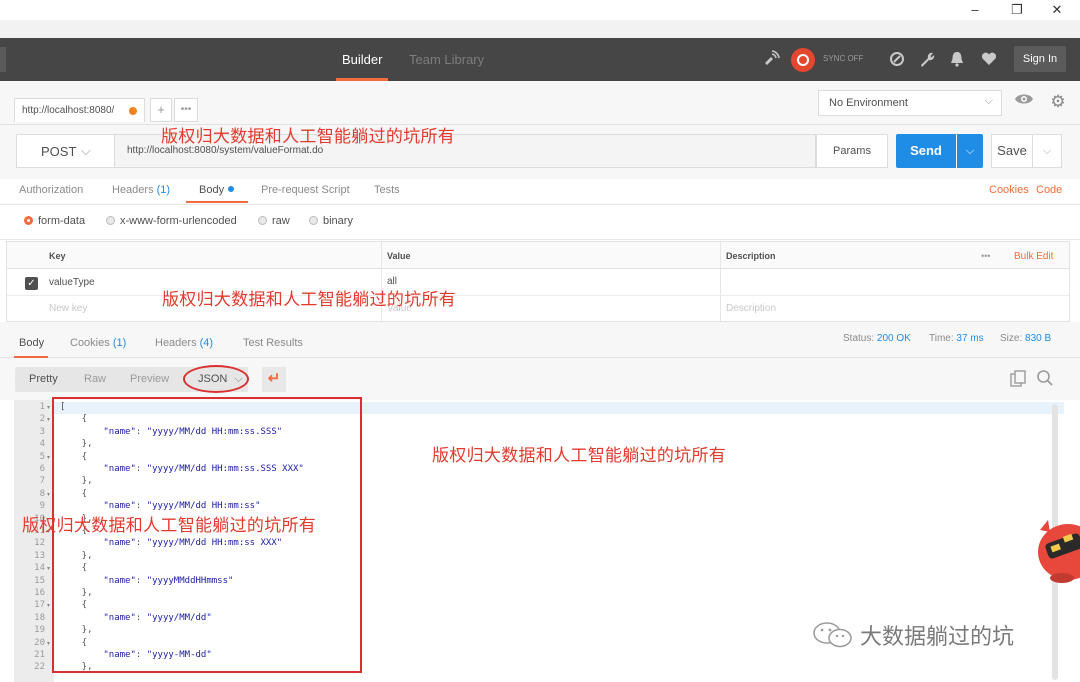  Describe the element at coordinates (98, 343) in the screenshot. I see `tab-response-cookies: Cookies (1)` at that location.